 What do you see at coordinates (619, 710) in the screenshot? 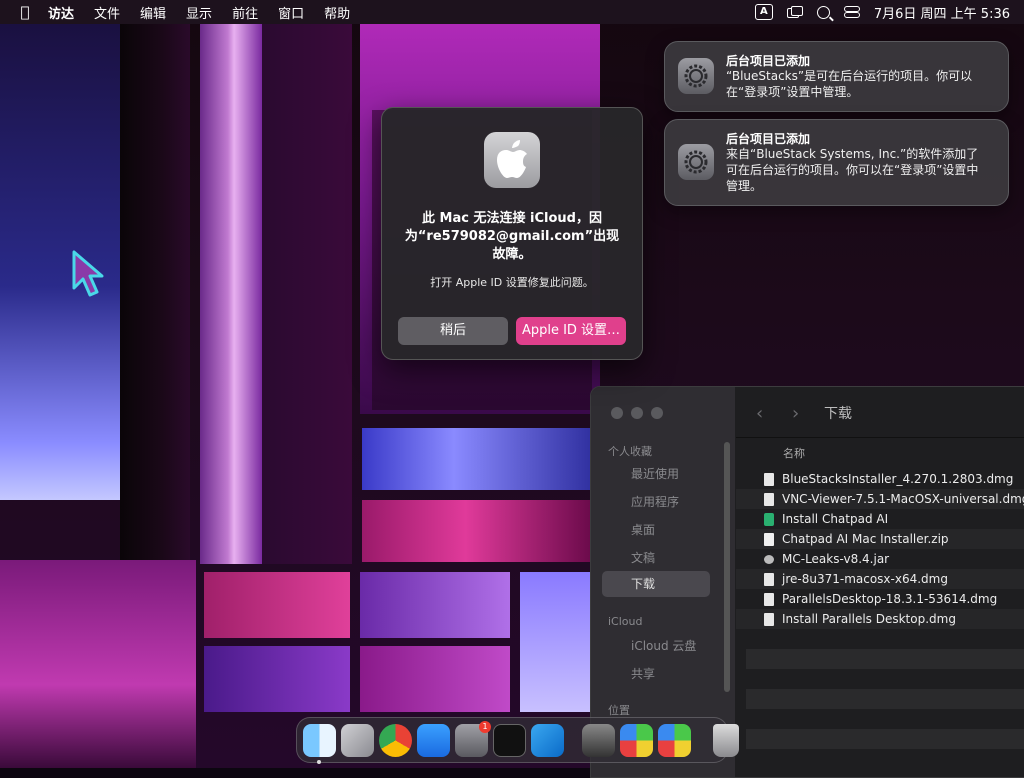
I see `sidebar-header-locations: 位置` at bounding box center [619, 710].